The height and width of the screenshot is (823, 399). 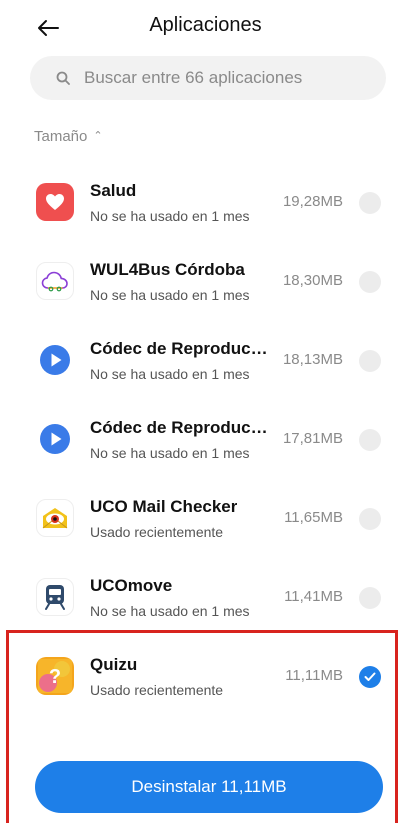 I want to click on sort-label: Tamaño, so click(x=61, y=136).